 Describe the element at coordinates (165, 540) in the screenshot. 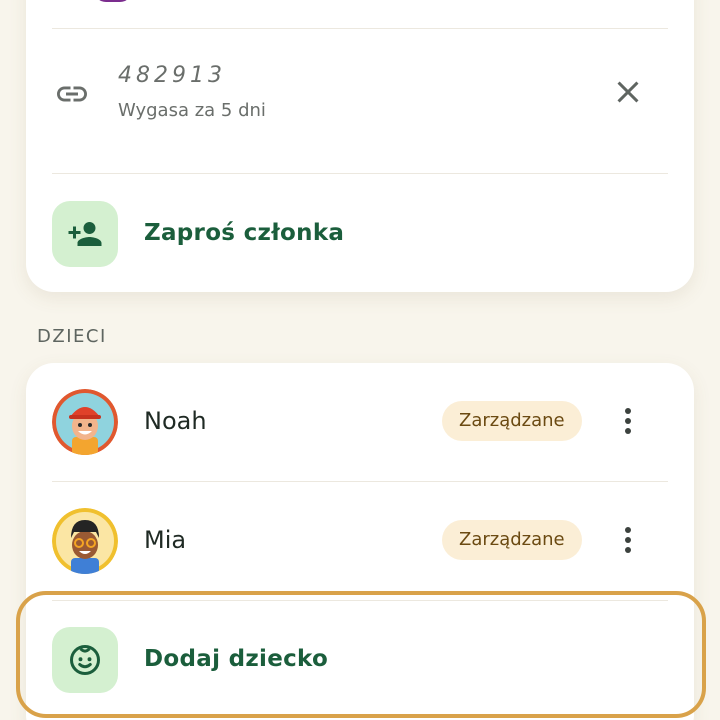

I see `child-name: Mia` at that location.